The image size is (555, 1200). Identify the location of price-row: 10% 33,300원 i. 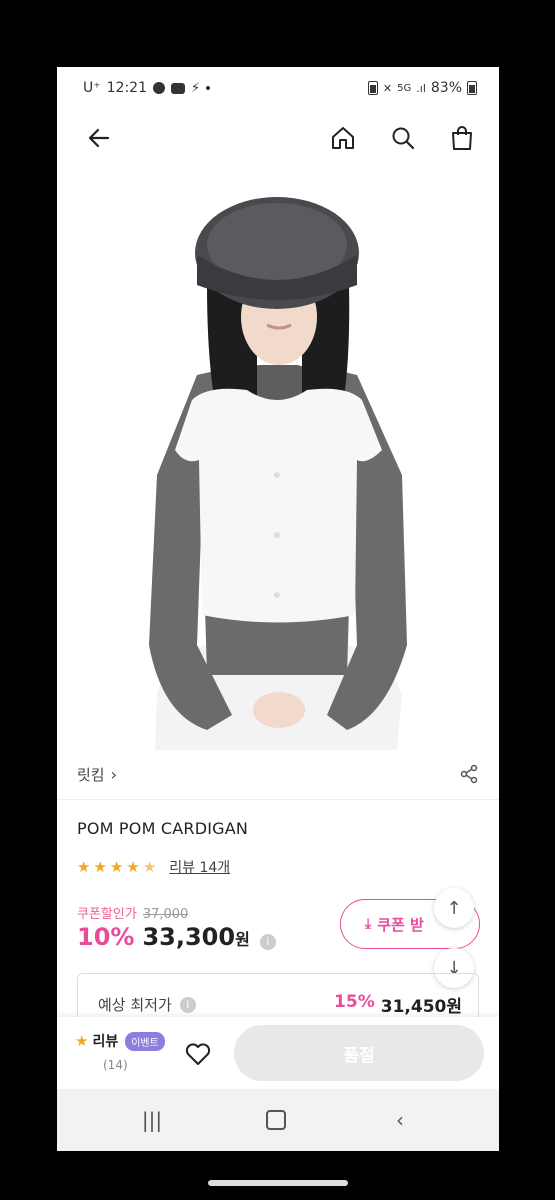
(176, 937).